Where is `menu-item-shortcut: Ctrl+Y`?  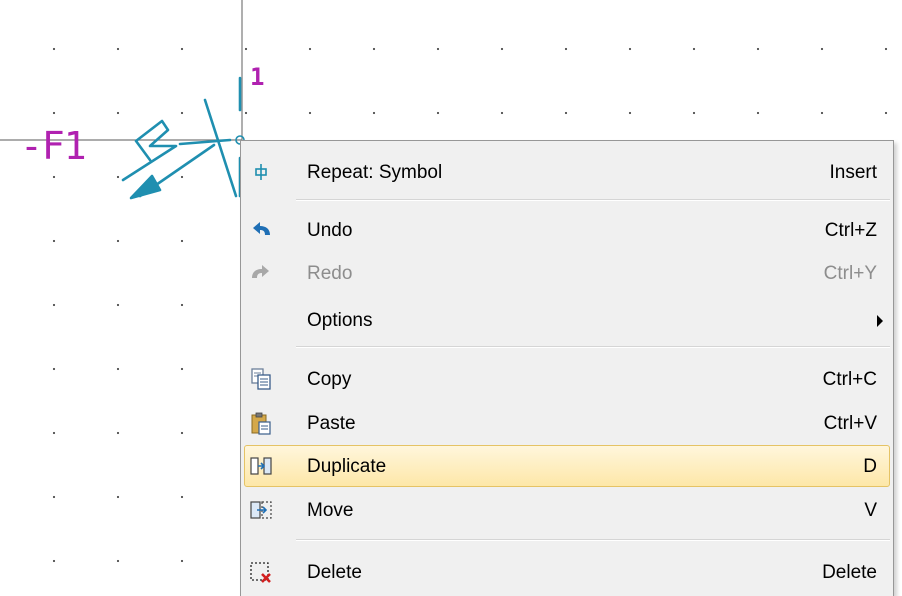 menu-item-shortcut: Ctrl+Y is located at coordinates (850, 273).